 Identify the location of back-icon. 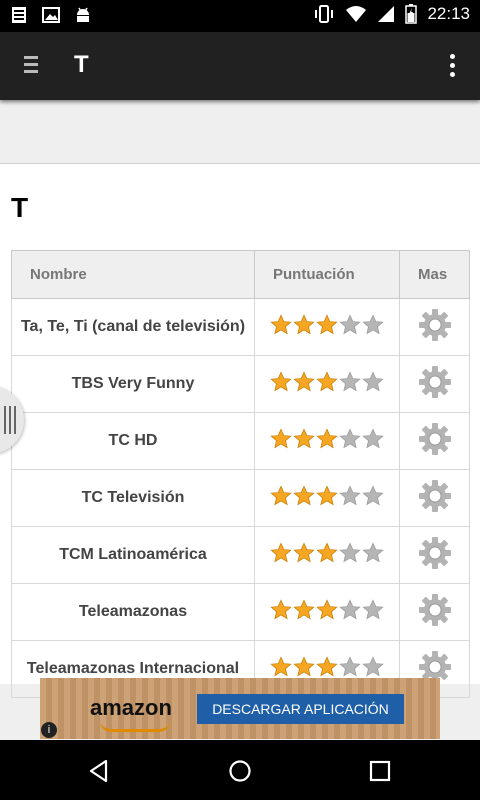
(99, 771).